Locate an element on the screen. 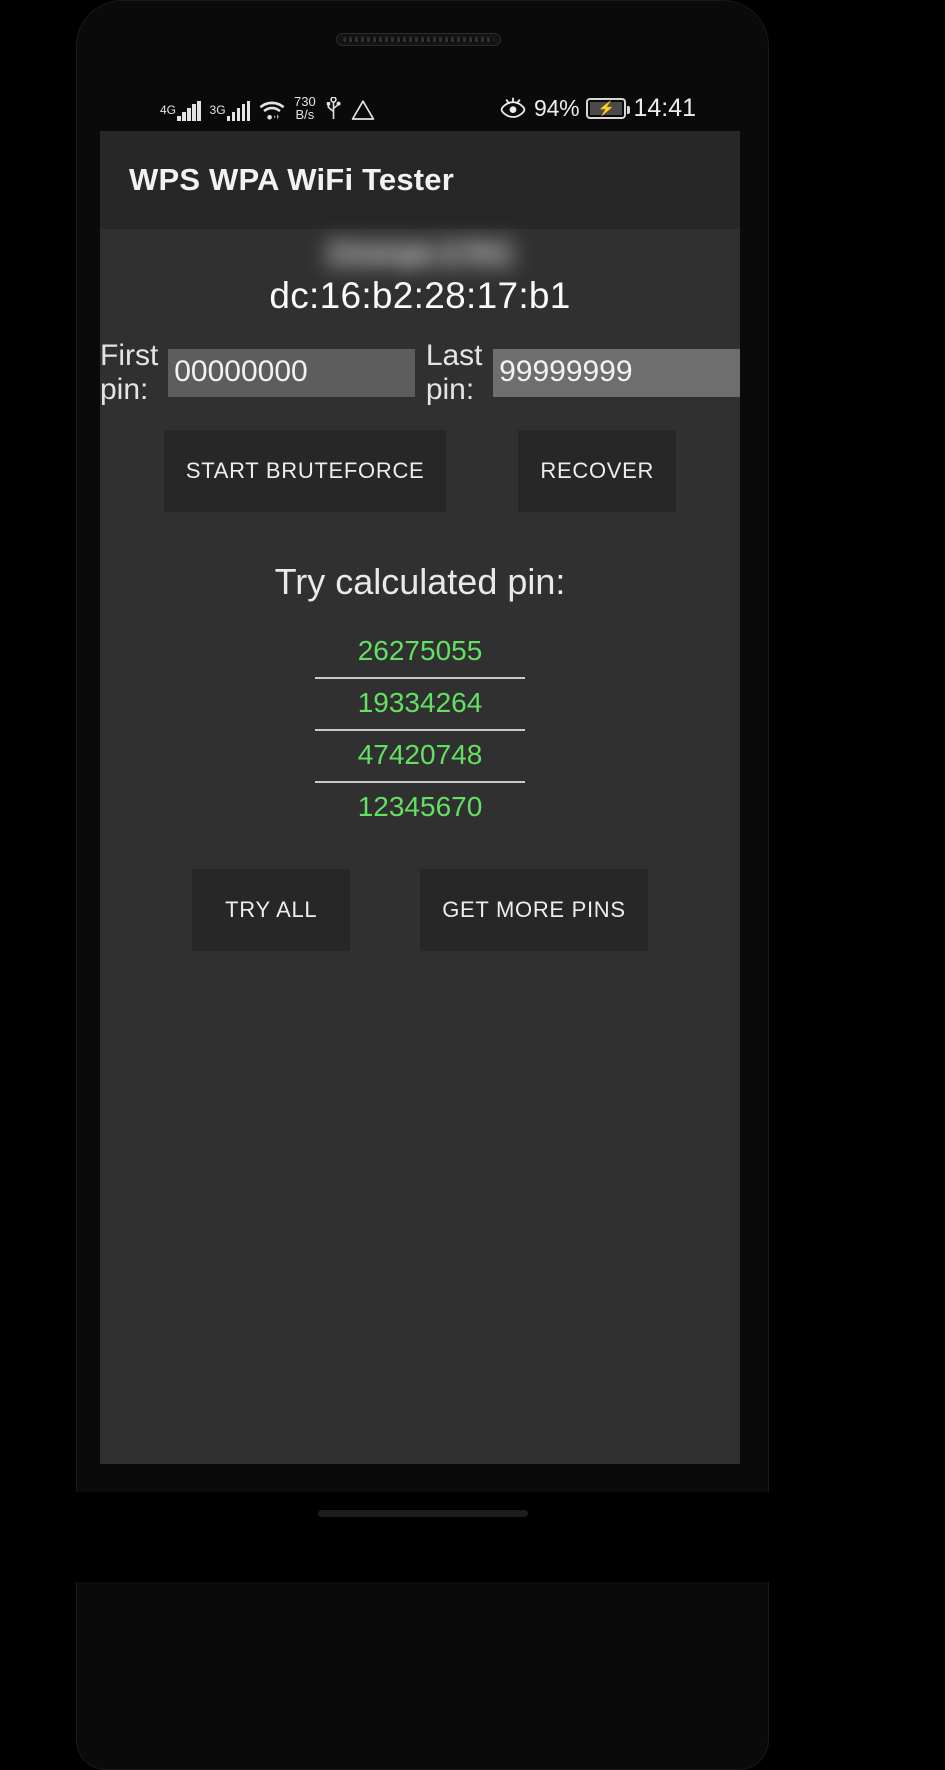  ssid-container: Orange-1781 is located at coordinates (420, 257).